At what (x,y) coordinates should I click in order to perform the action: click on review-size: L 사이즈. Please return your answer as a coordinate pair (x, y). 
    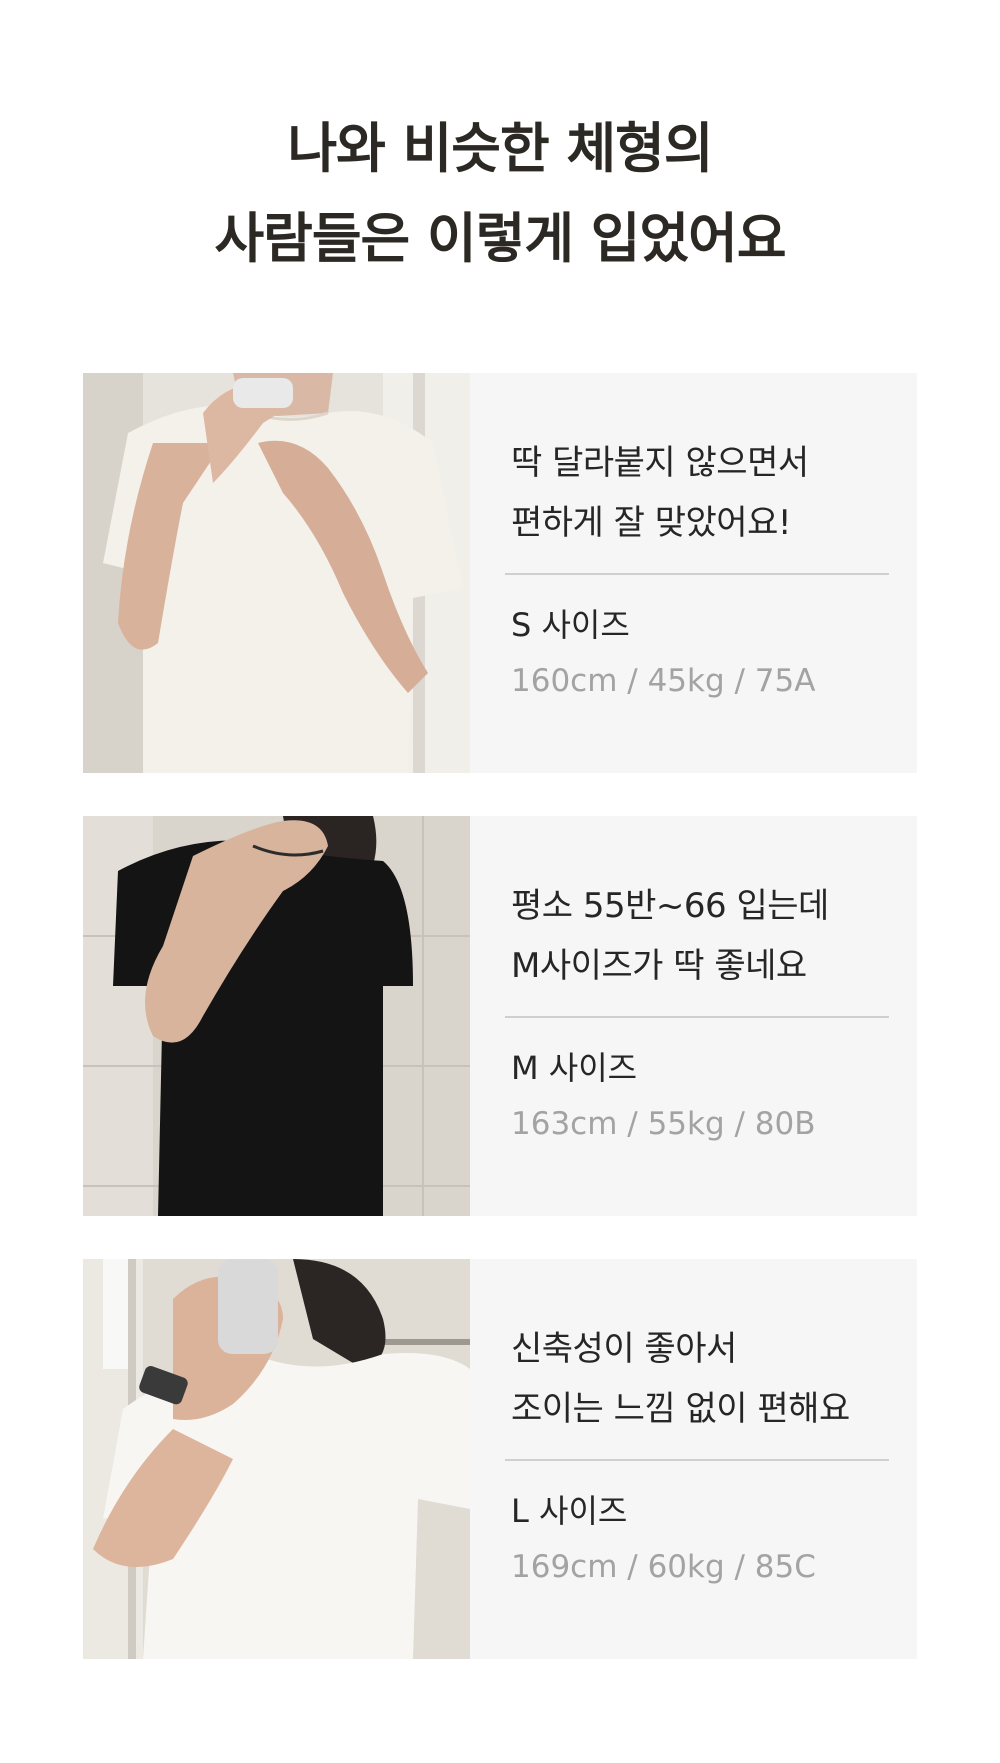
    Looking at the image, I should click on (569, 1511).